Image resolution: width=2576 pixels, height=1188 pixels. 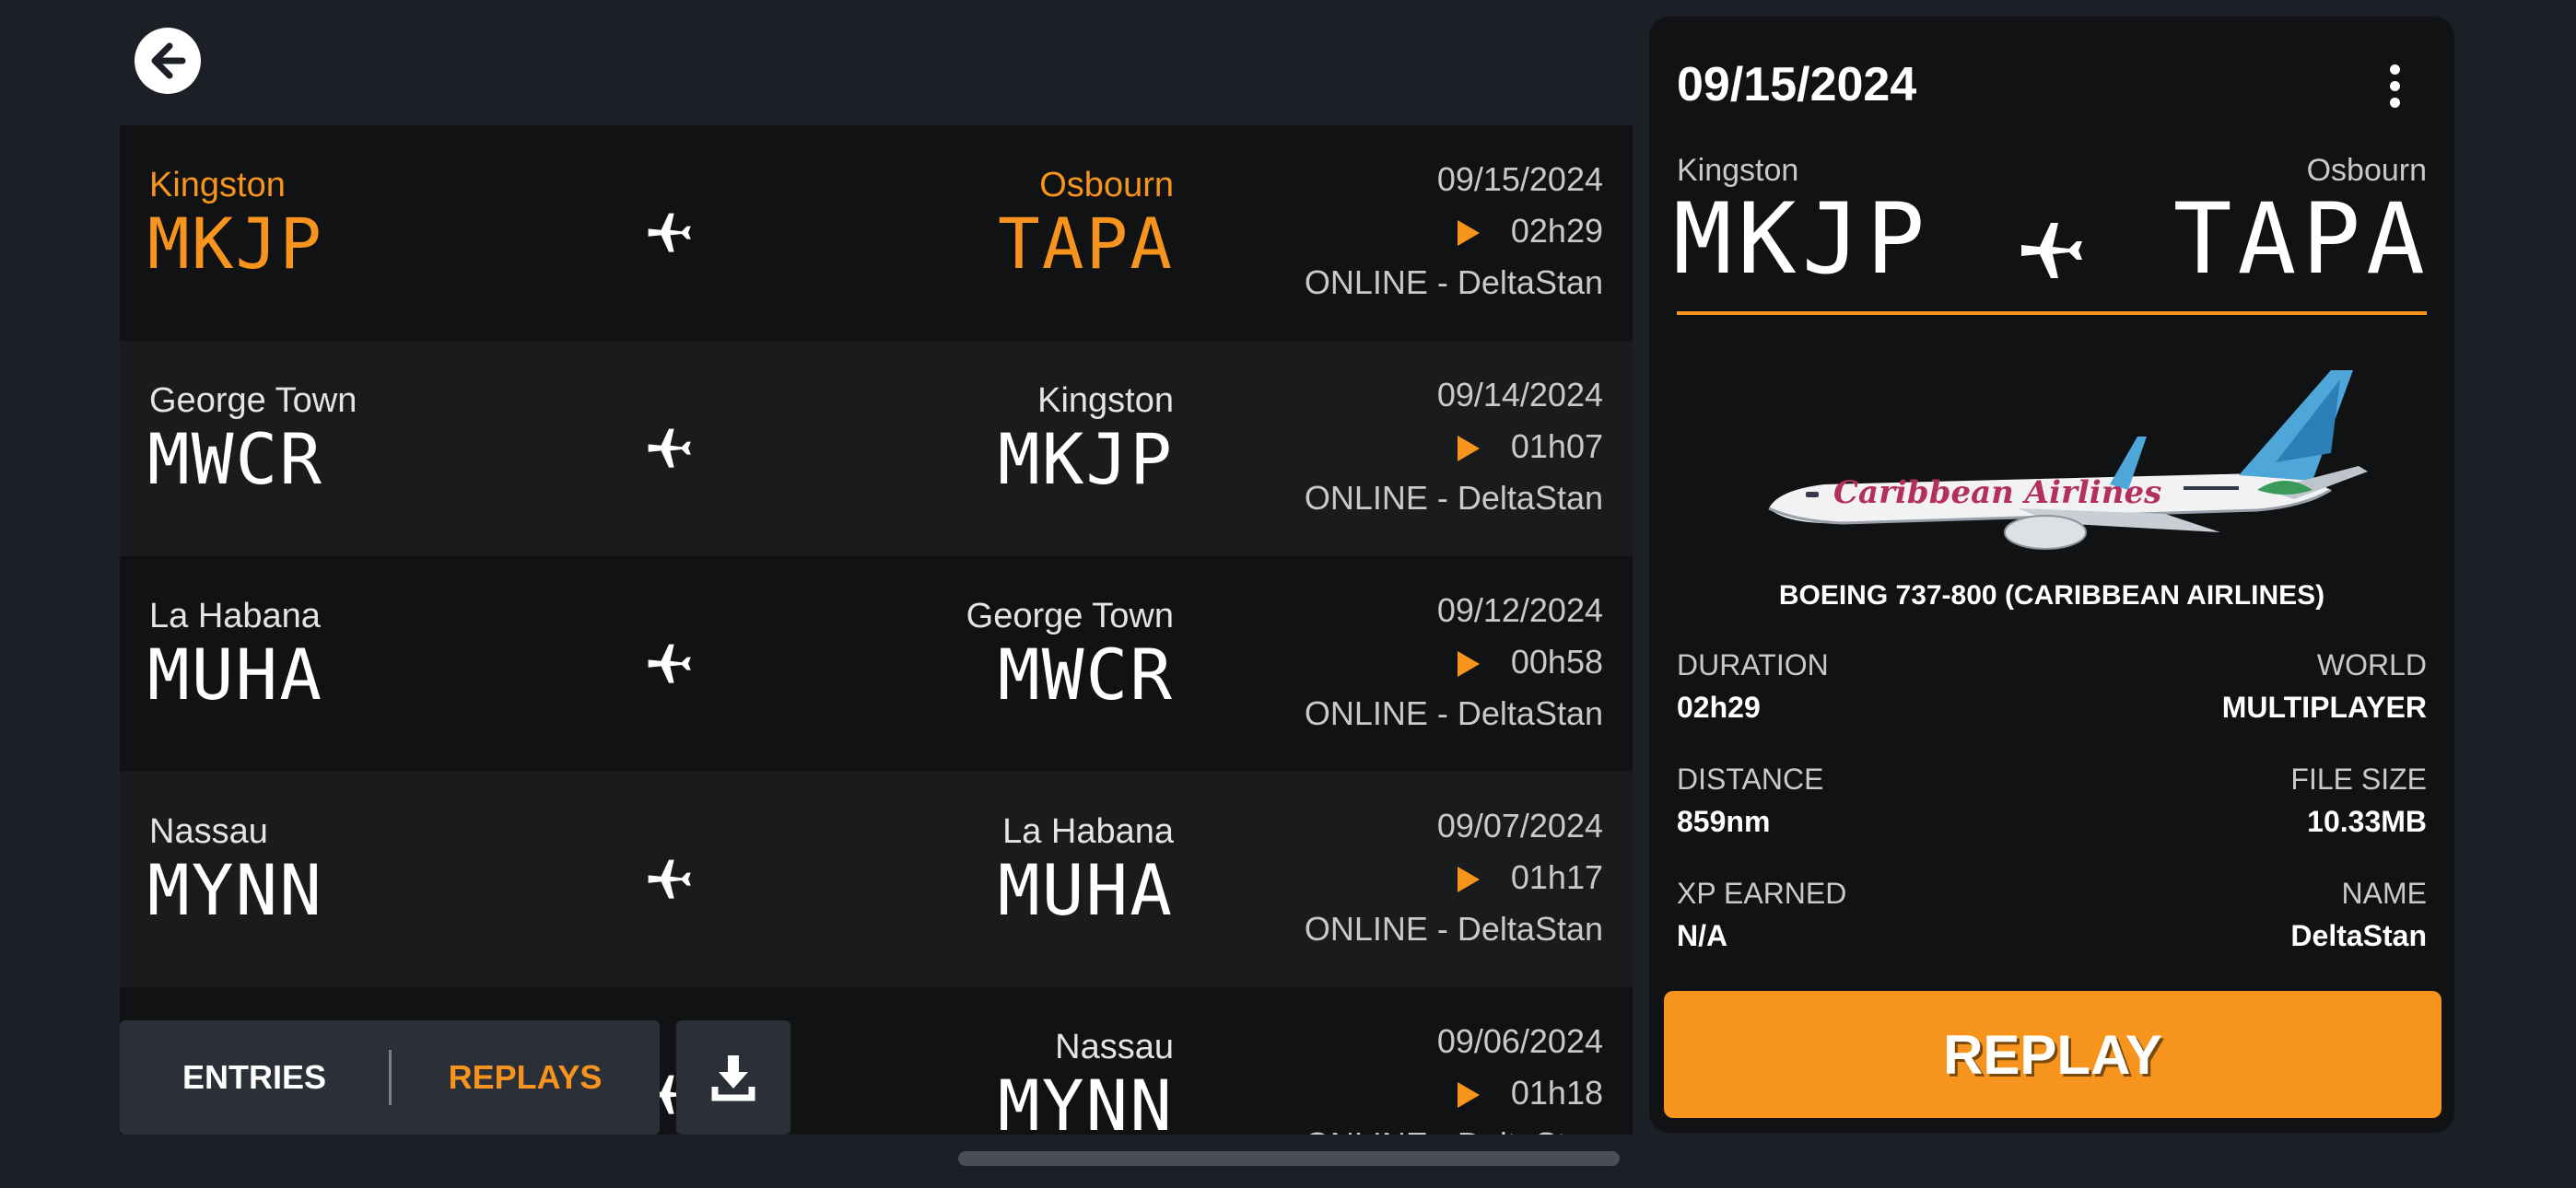 I want to click on download-button, so click(x=733, y=1077).